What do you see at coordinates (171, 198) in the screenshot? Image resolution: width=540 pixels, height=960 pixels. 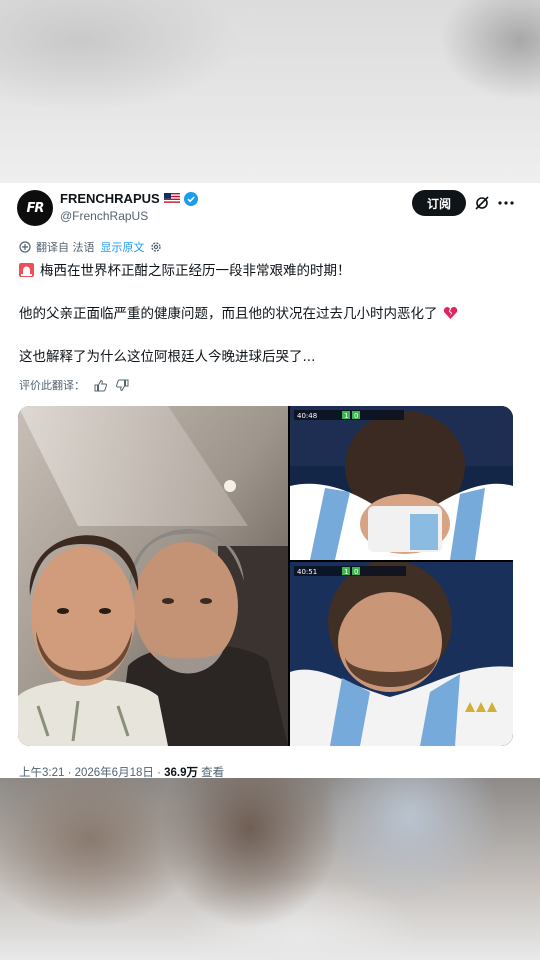 I see `us-flag-icon` at bounding box center [171, 198].